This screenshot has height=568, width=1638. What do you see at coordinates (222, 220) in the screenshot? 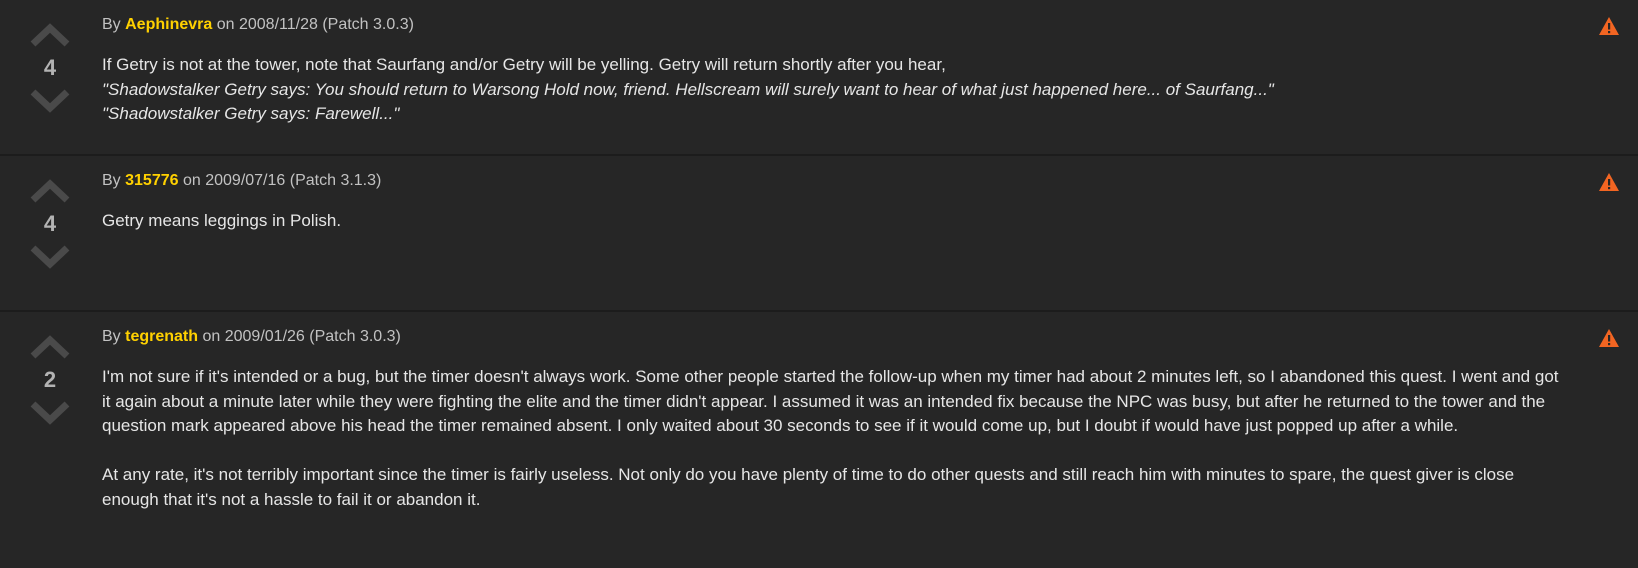
I see `comment-line: Getry means leggings in Polish.` at bounding box center [222, 220].